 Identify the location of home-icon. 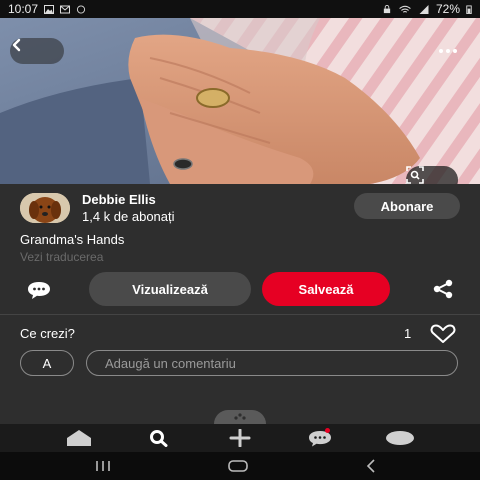
(79, 438).